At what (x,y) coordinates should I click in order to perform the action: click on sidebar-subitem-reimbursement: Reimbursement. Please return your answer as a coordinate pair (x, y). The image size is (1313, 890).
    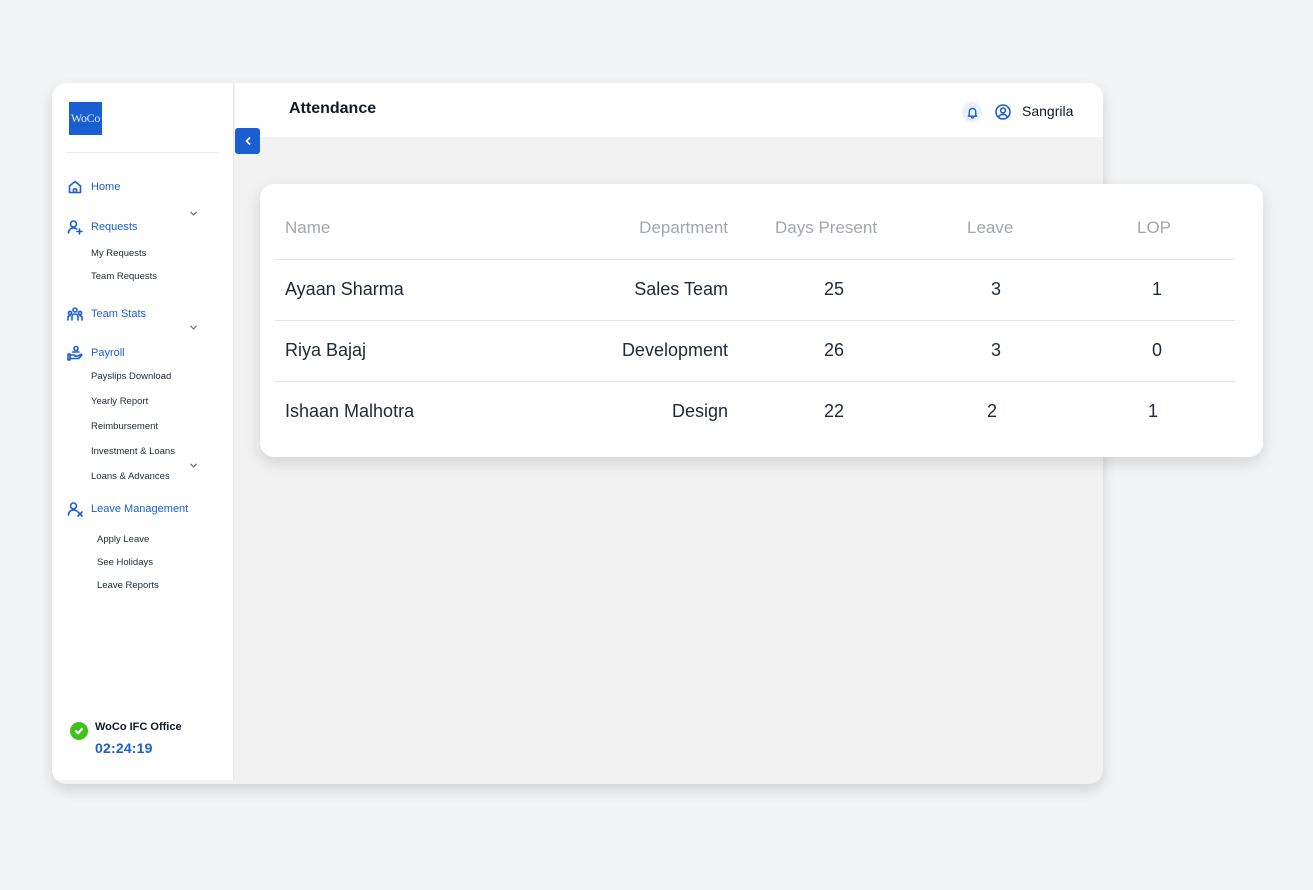
    Looking at the image, I should click on (124, 426).